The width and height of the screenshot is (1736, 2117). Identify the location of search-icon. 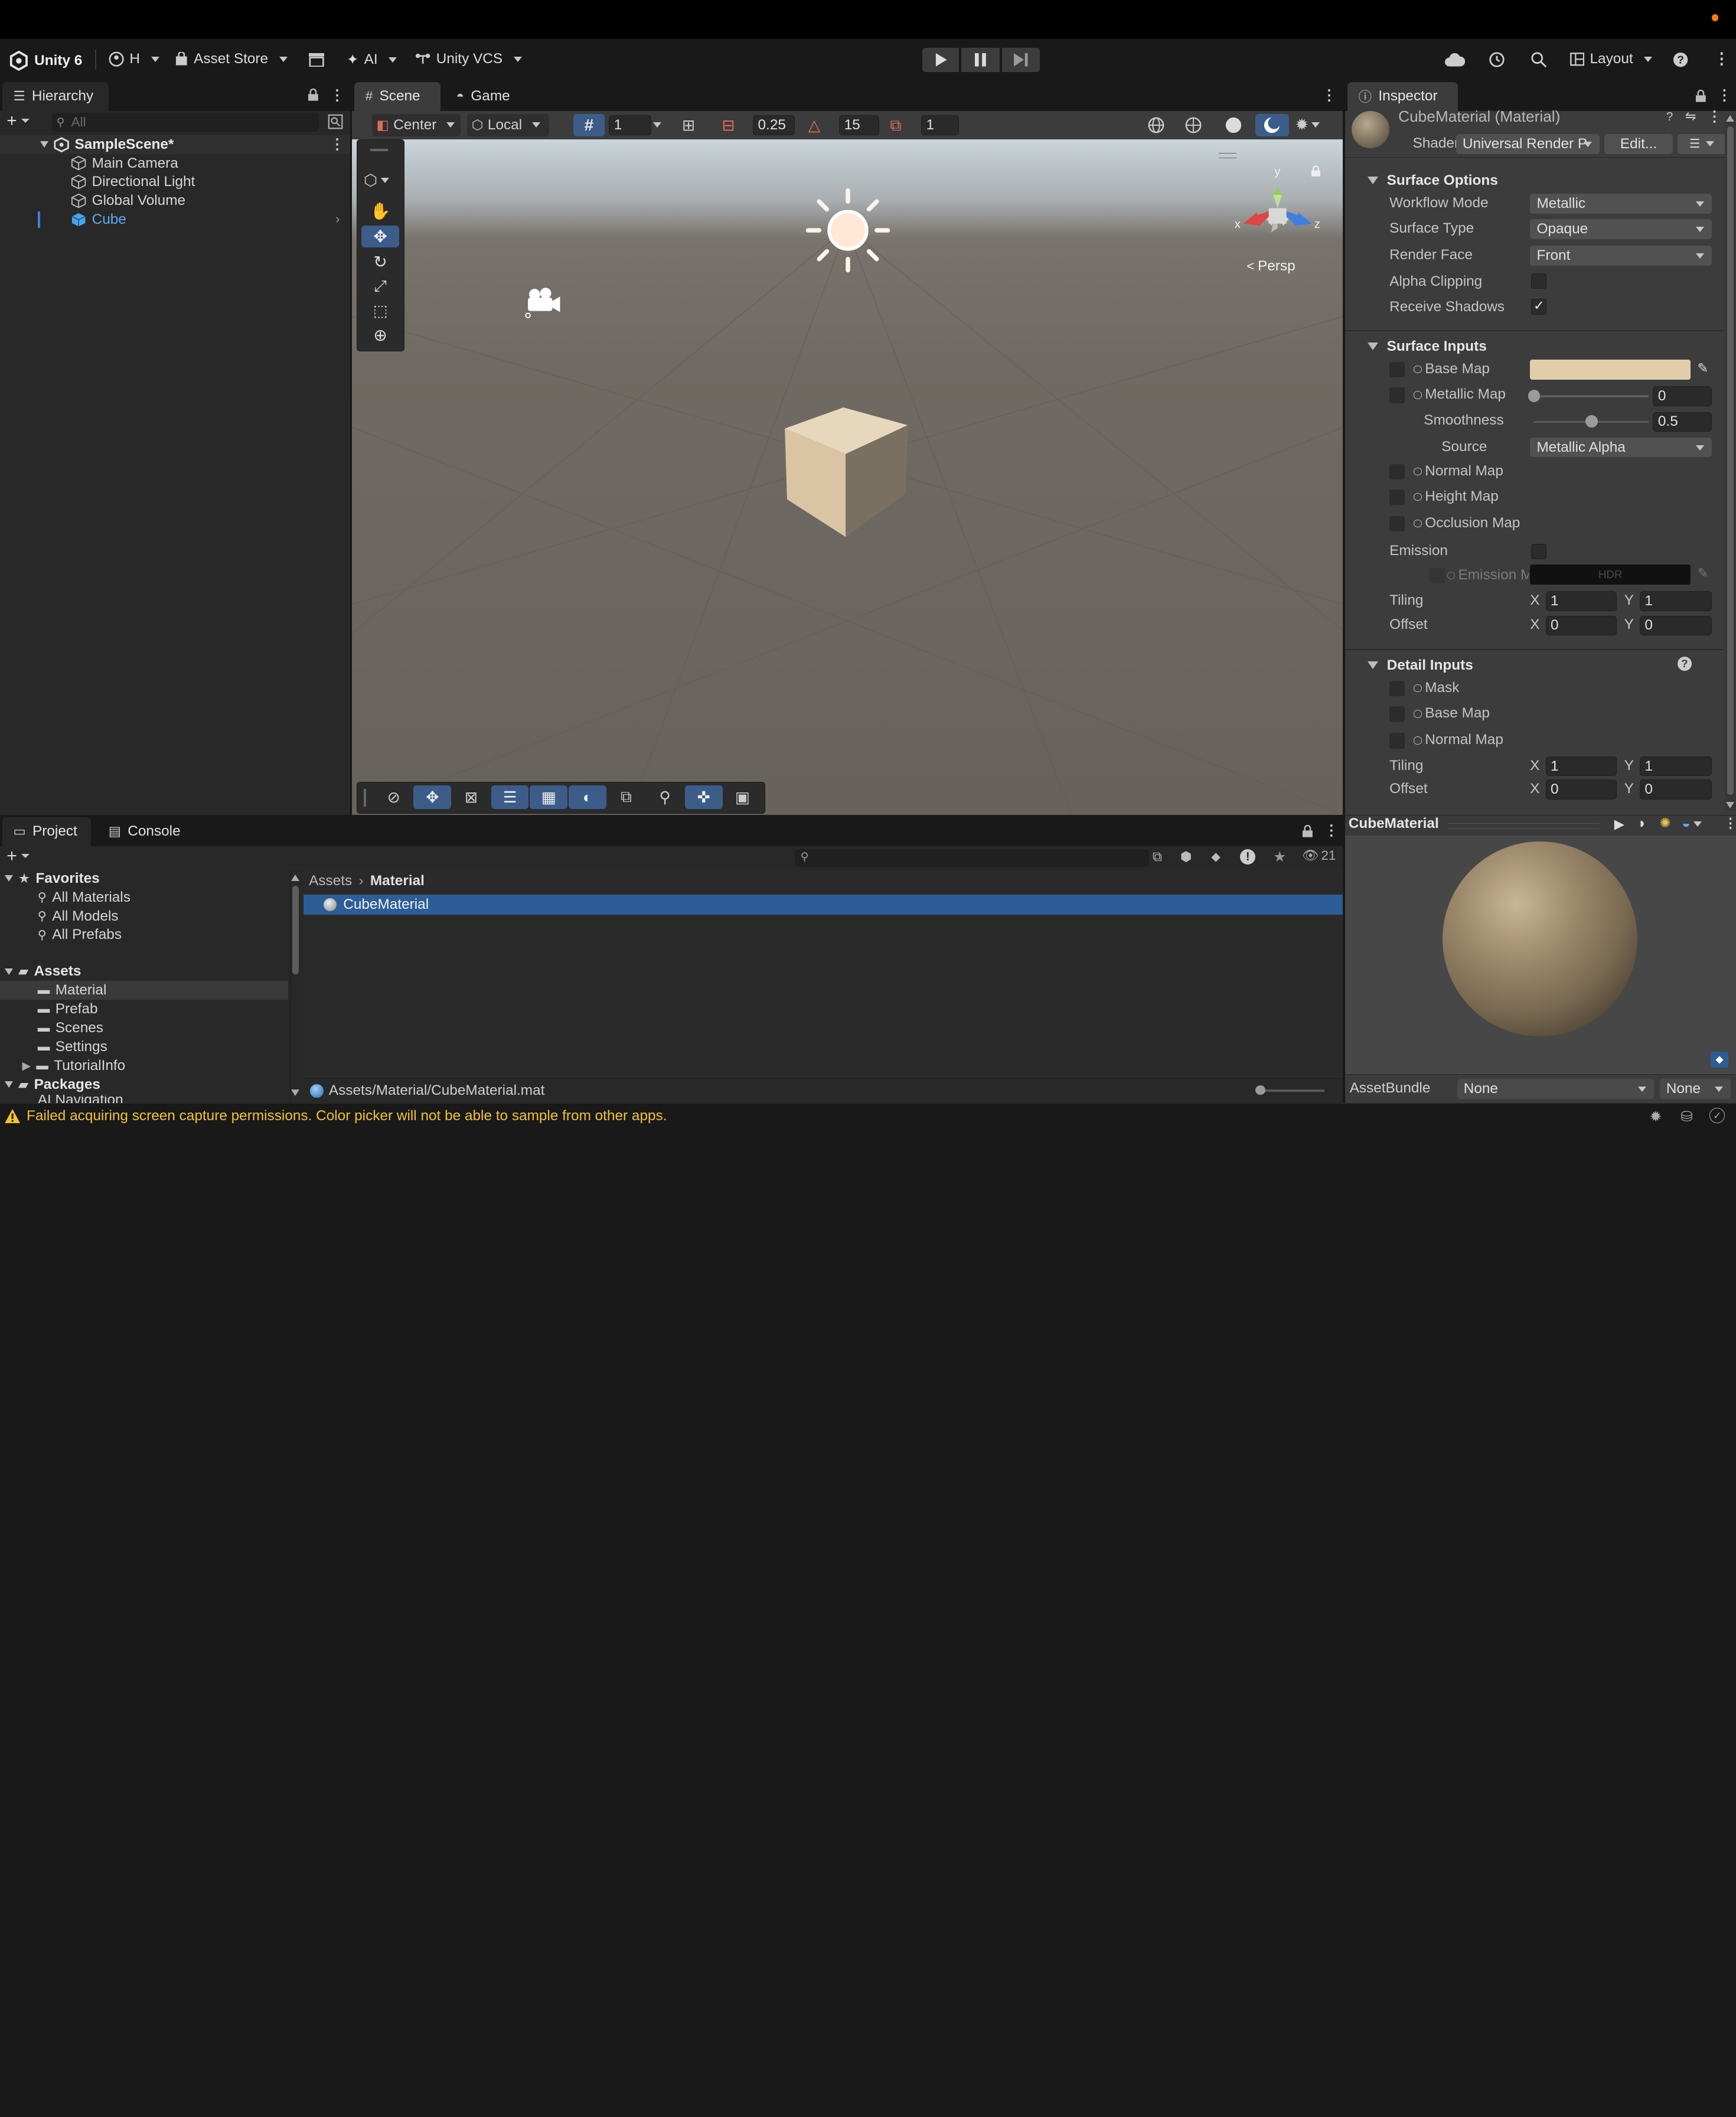
(1539, 60).